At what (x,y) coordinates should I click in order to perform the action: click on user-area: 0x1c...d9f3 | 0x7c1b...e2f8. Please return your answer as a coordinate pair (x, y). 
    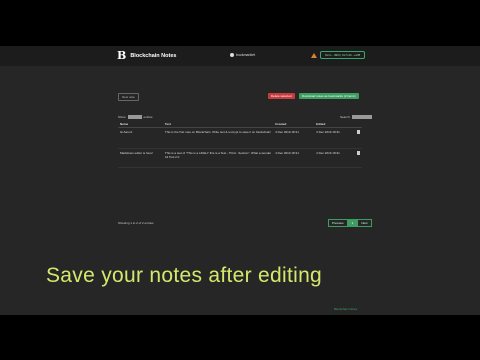
    Looking at the image, I should click on (338, 55).